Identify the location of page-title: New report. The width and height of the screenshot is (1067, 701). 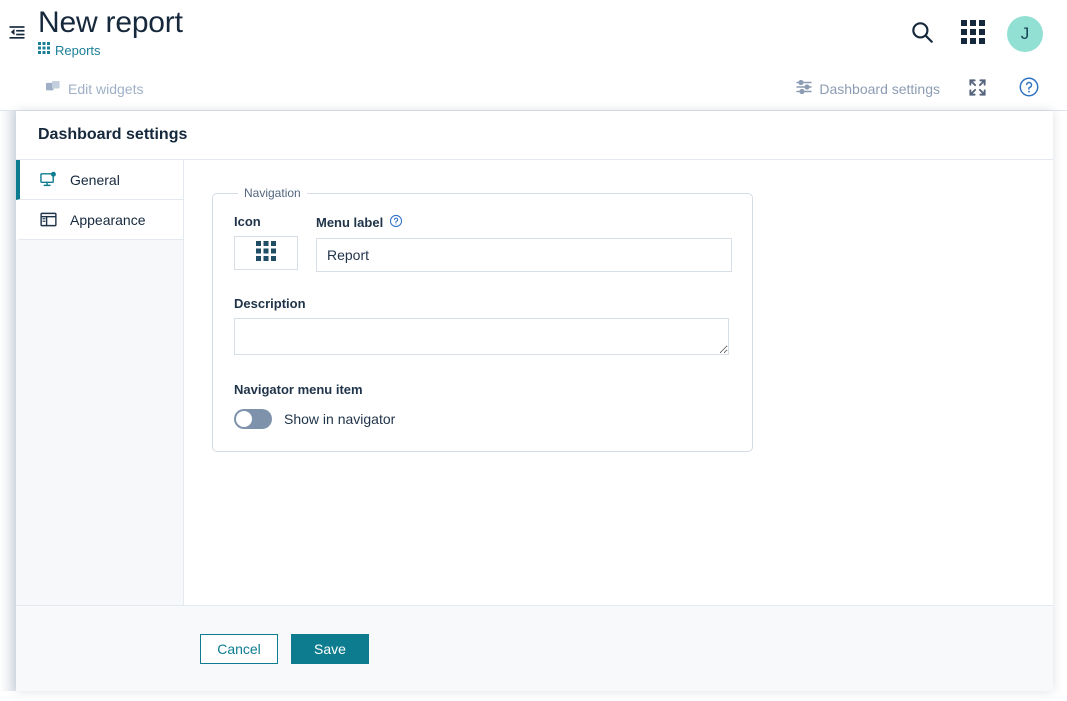
(110, 22).